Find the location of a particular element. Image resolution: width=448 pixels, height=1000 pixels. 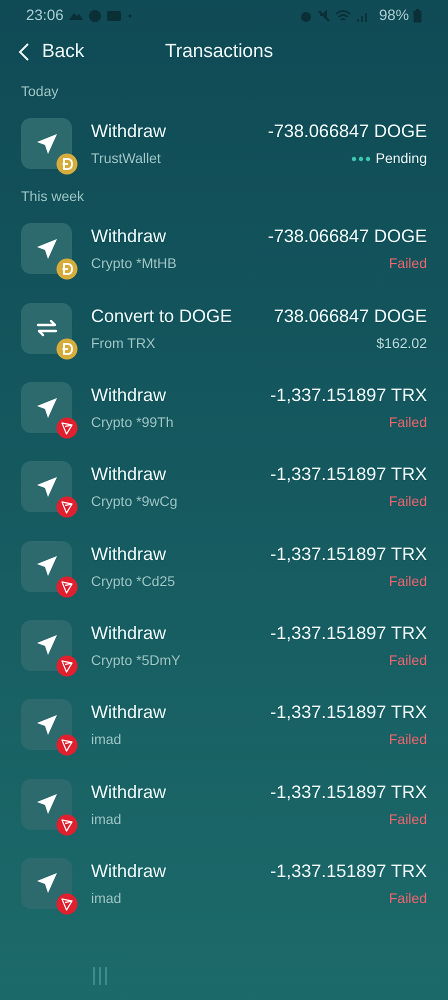

mute-icon is located at coordinates (323, 16).